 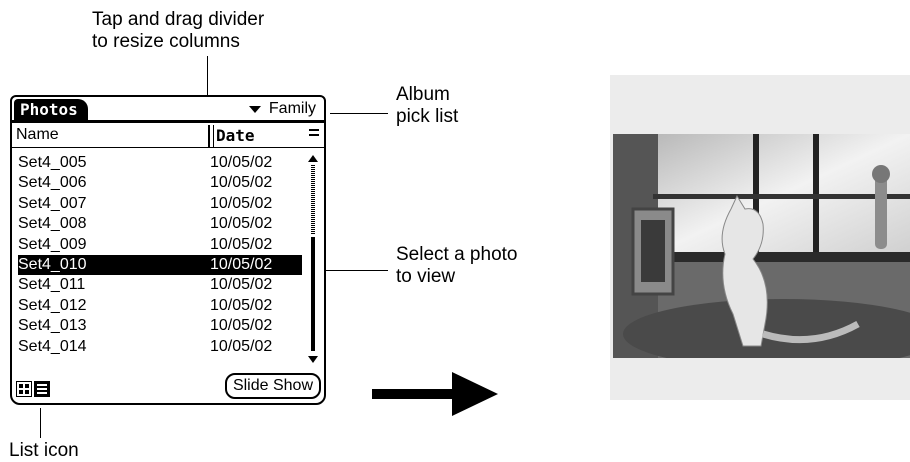 I want to click on list-item: Set4_014 10/05/02, so click(x=160, y=347).